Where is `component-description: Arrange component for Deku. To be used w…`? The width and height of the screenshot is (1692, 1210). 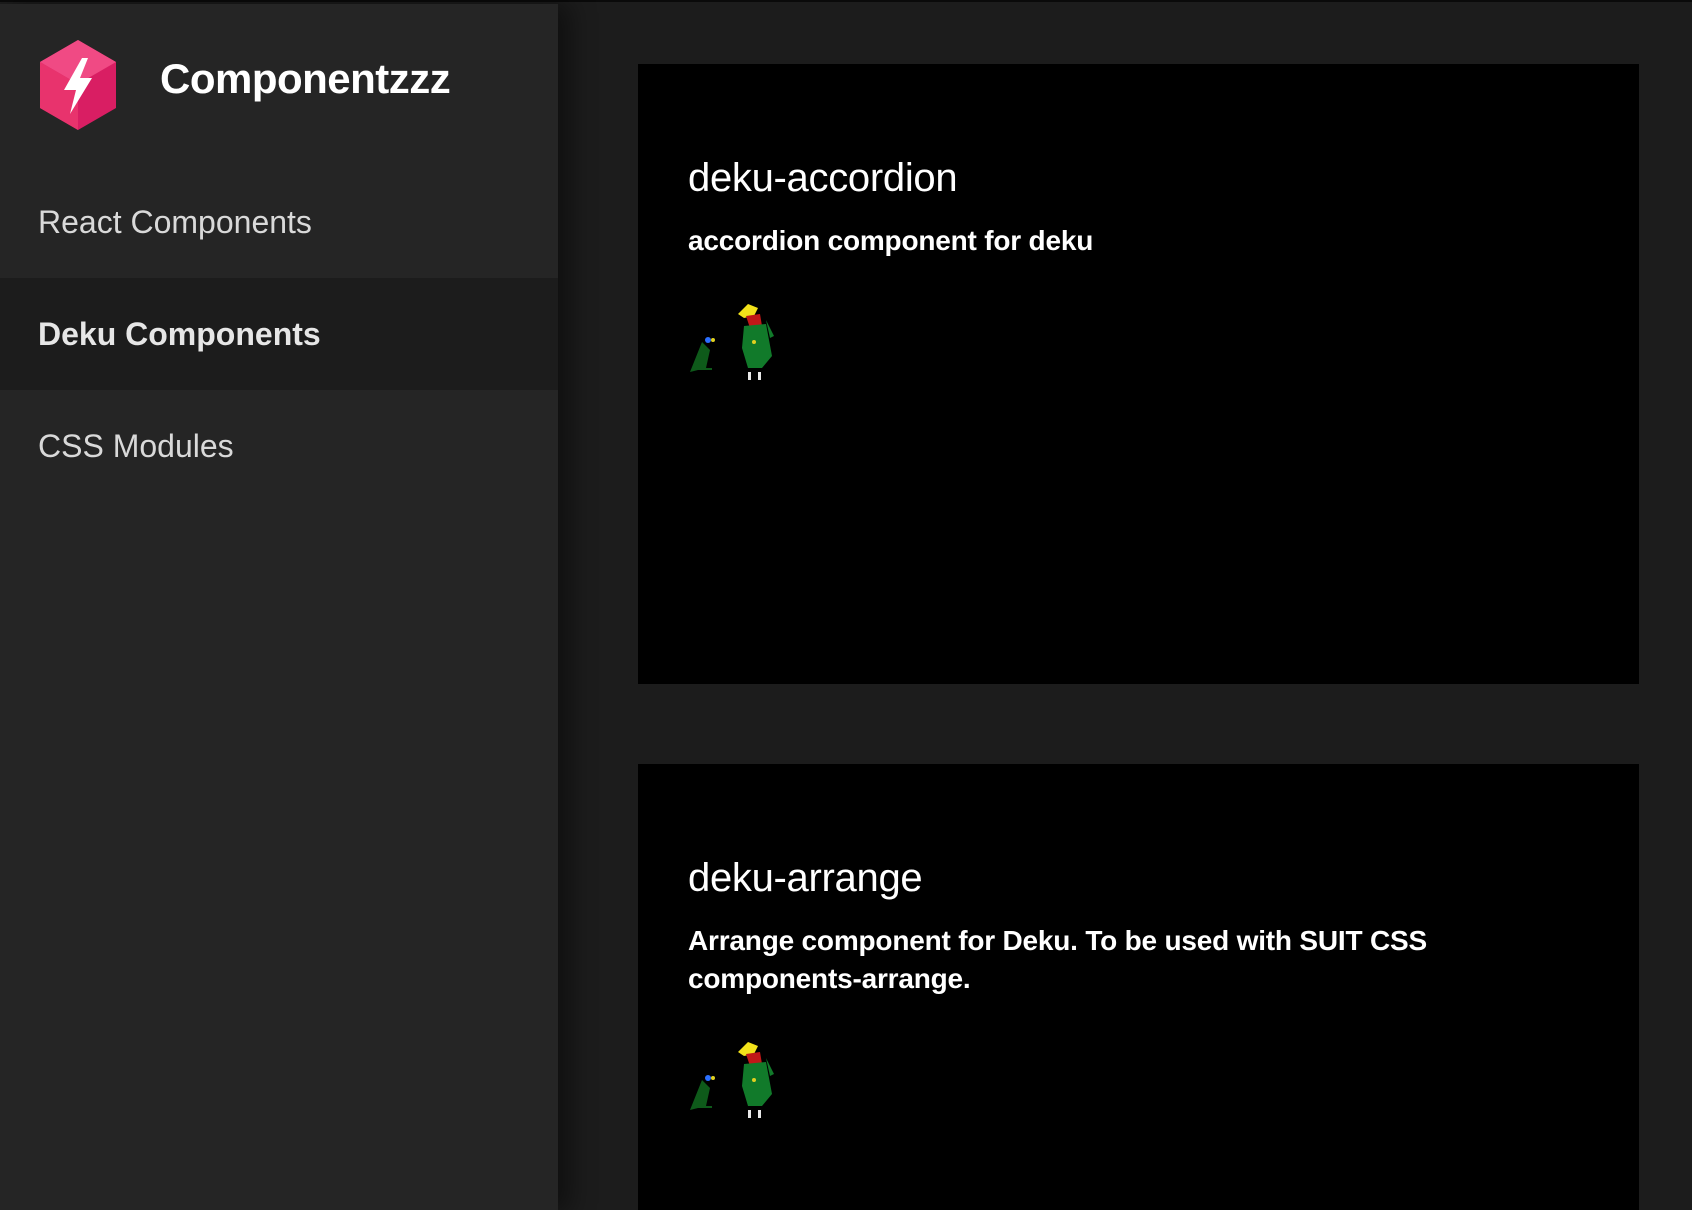
component-description: Arrange component for Deku. To be used w… is located at coordinates (1057, 959).